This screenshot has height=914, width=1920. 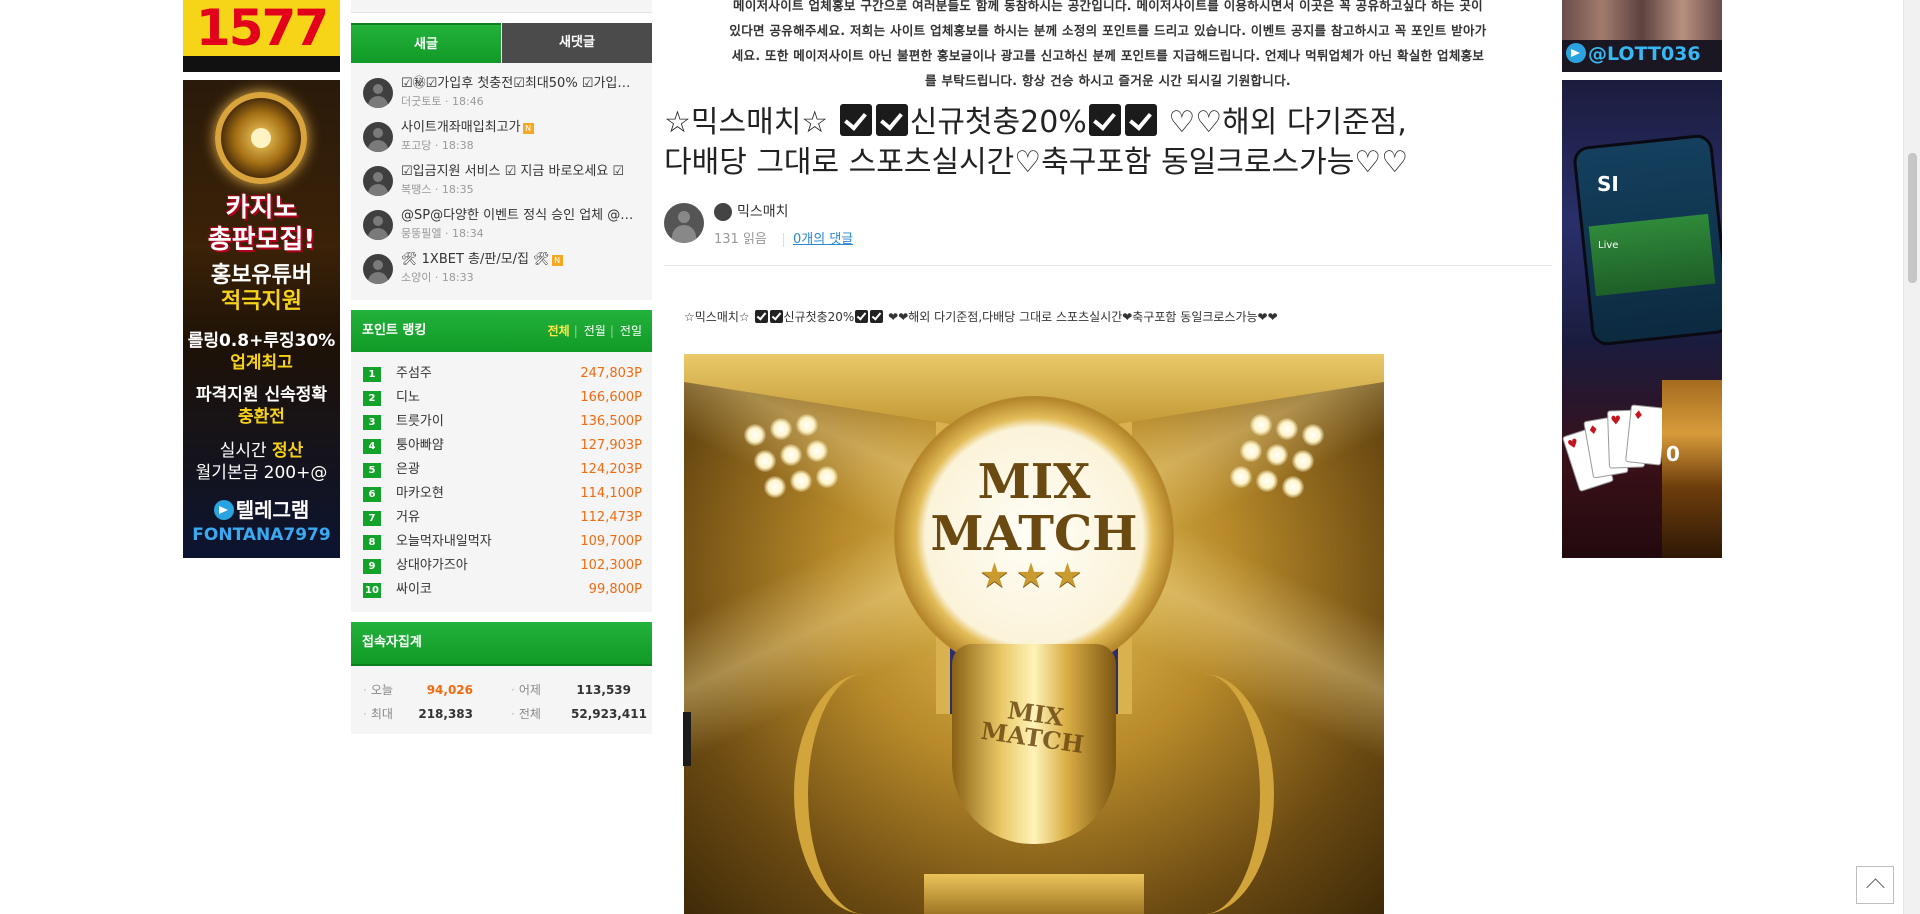 What do you see at coordinates (611, 445) in the screenshot?
I see `rank-points: 127,903P` at bounding box center [611, 445].